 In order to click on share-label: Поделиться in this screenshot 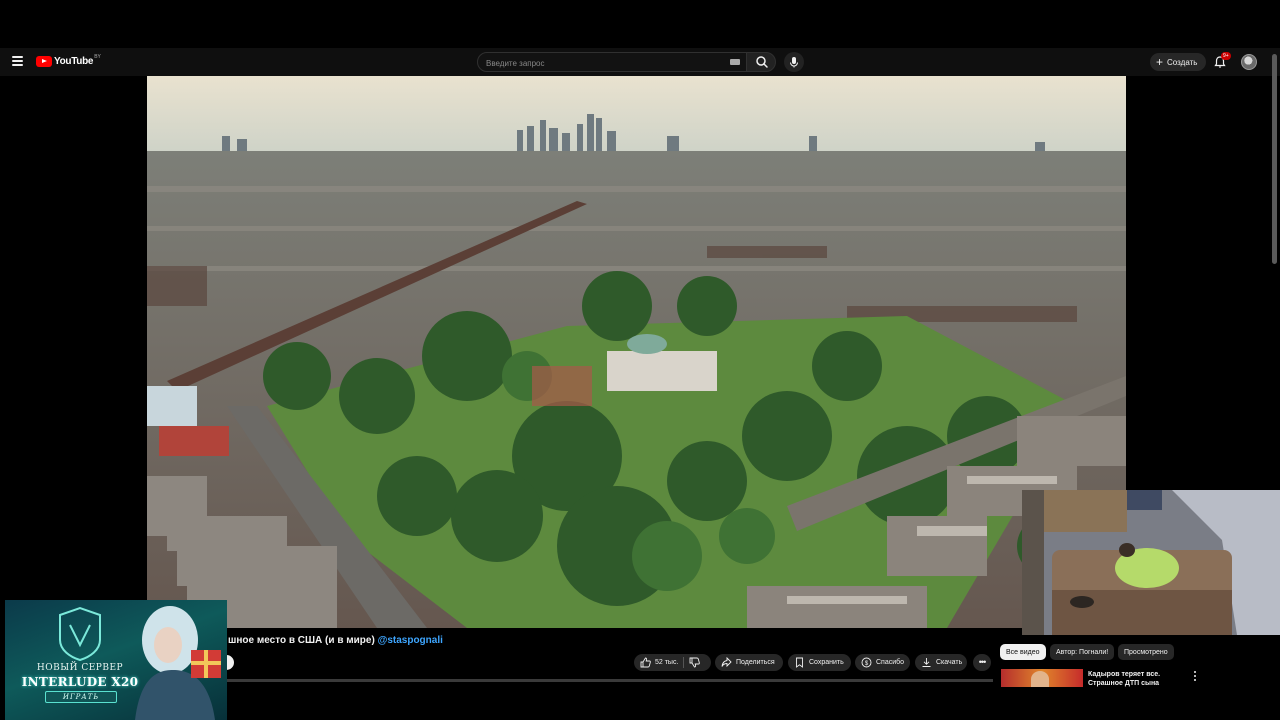, I will do `click(755, 662)`.